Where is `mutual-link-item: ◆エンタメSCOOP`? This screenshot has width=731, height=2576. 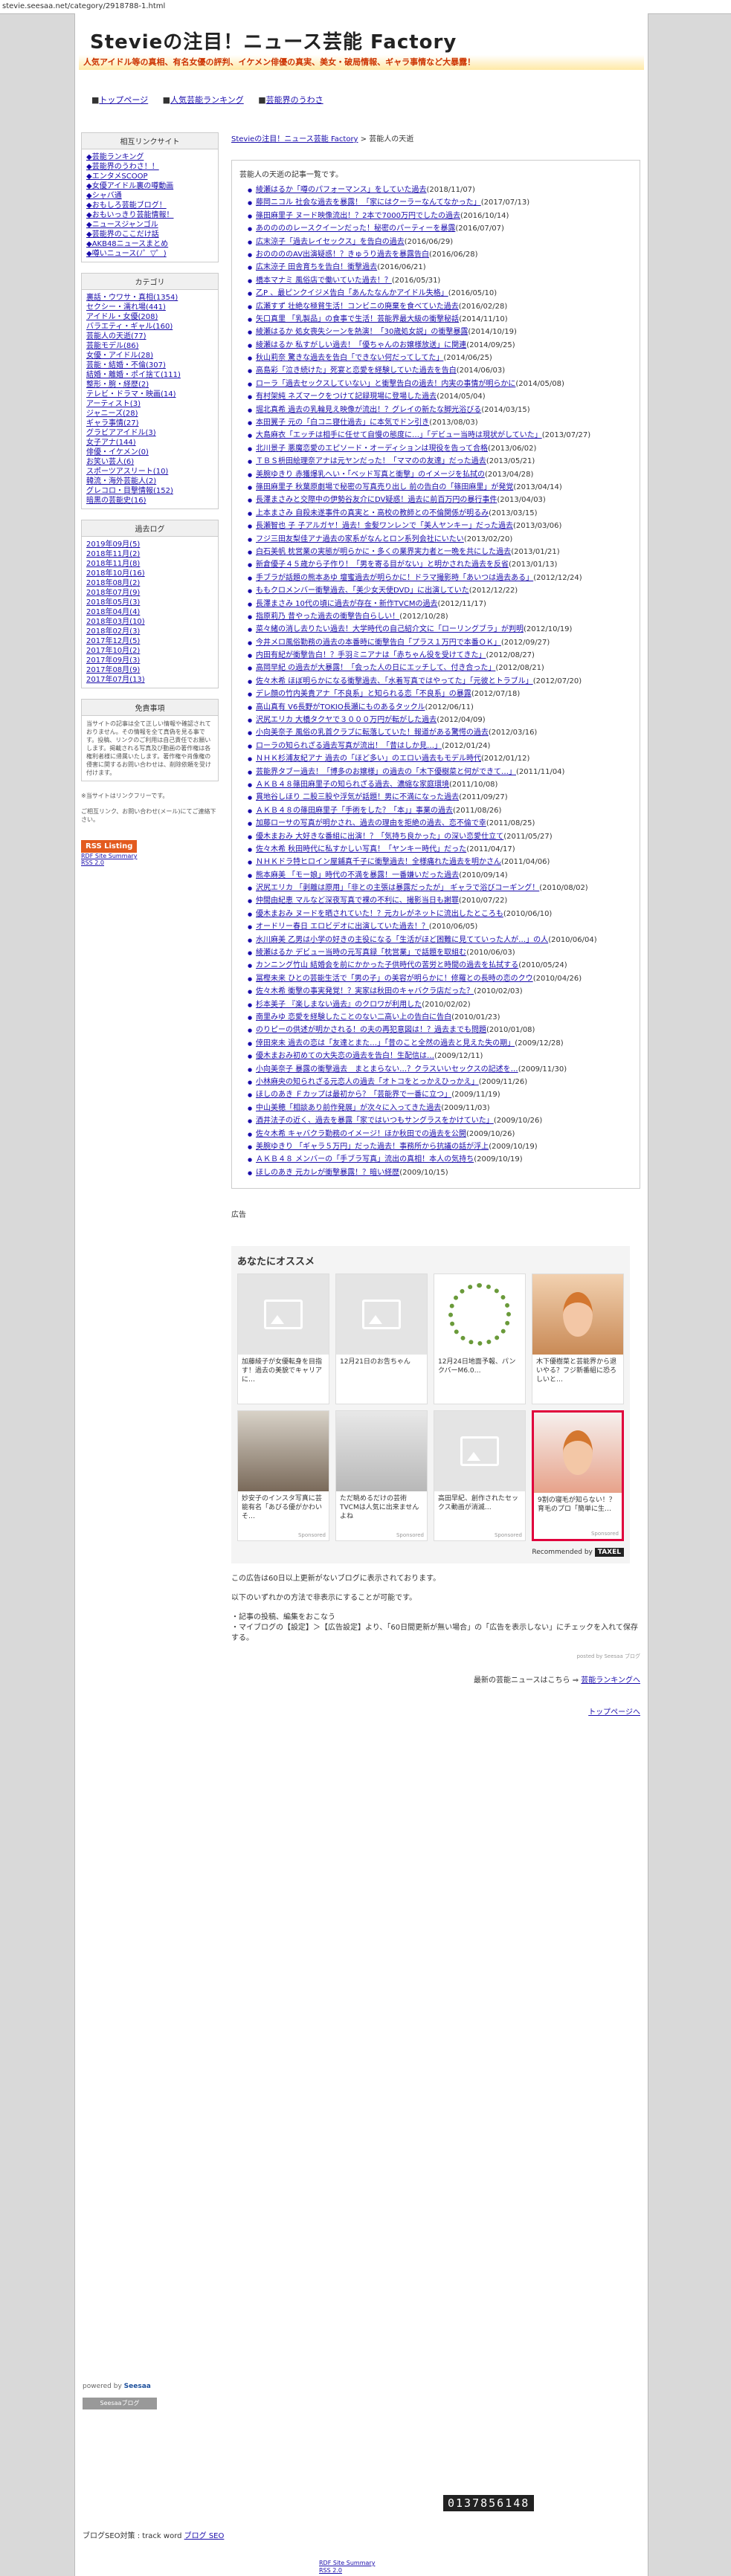
mutual-link-item: ◆エンタメSCOOP is located at coordinates (149, 176).